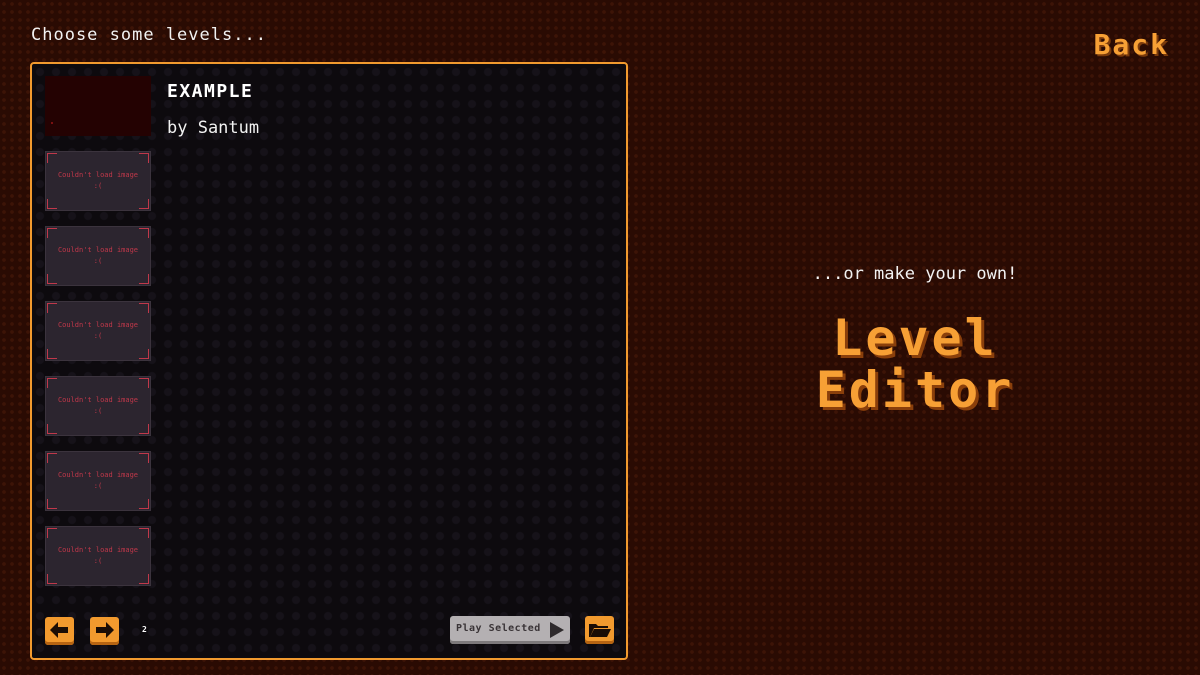  I want to click on level-editor-button: Level Editor, so click(915, 364).